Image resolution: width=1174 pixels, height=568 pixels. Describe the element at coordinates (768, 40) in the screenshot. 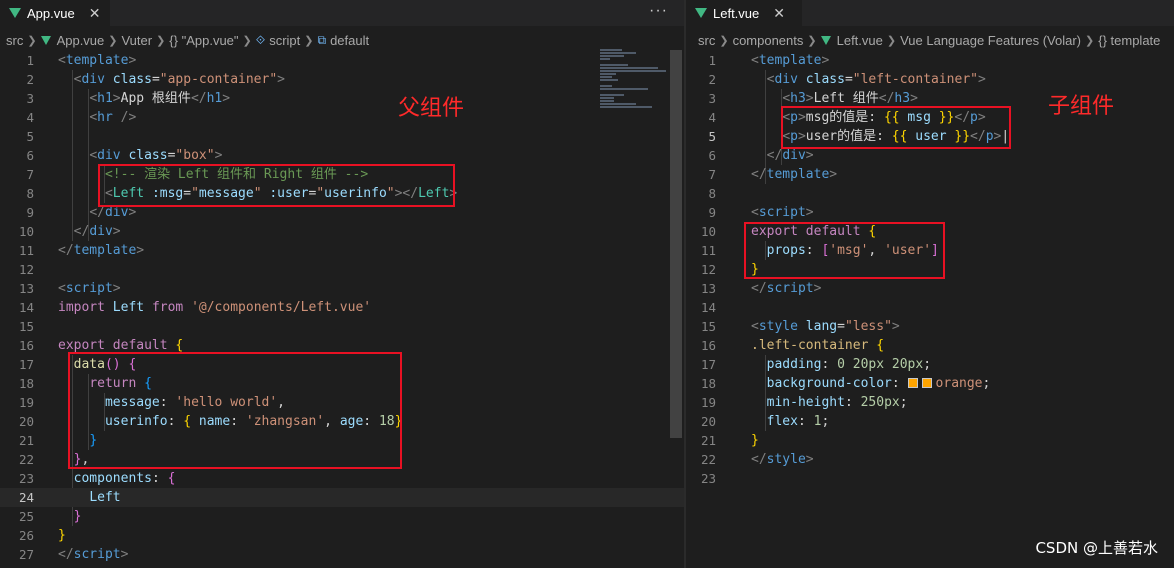

I see `breadcrumb-item: components` at that location.